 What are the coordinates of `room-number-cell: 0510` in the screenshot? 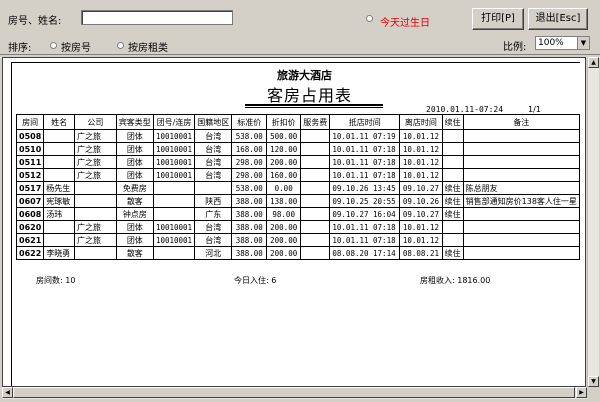 It's located at (30, 149).